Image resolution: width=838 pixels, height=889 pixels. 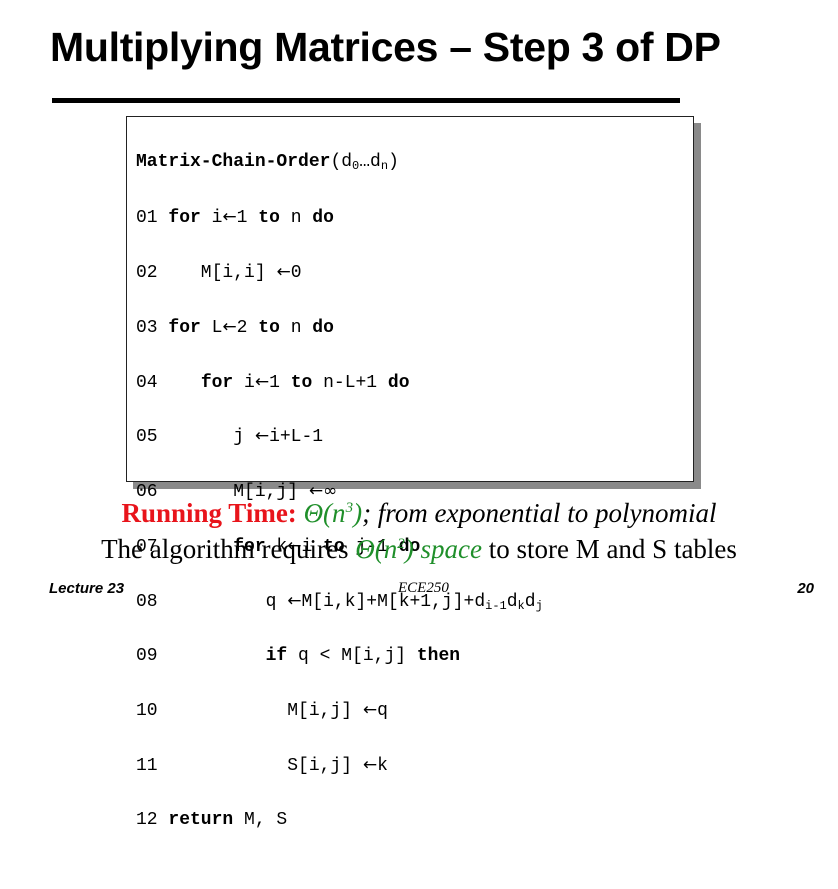 I want to click on code-header: Matrix-Chain-Order(d0…dn), so click(x=267, y=163).